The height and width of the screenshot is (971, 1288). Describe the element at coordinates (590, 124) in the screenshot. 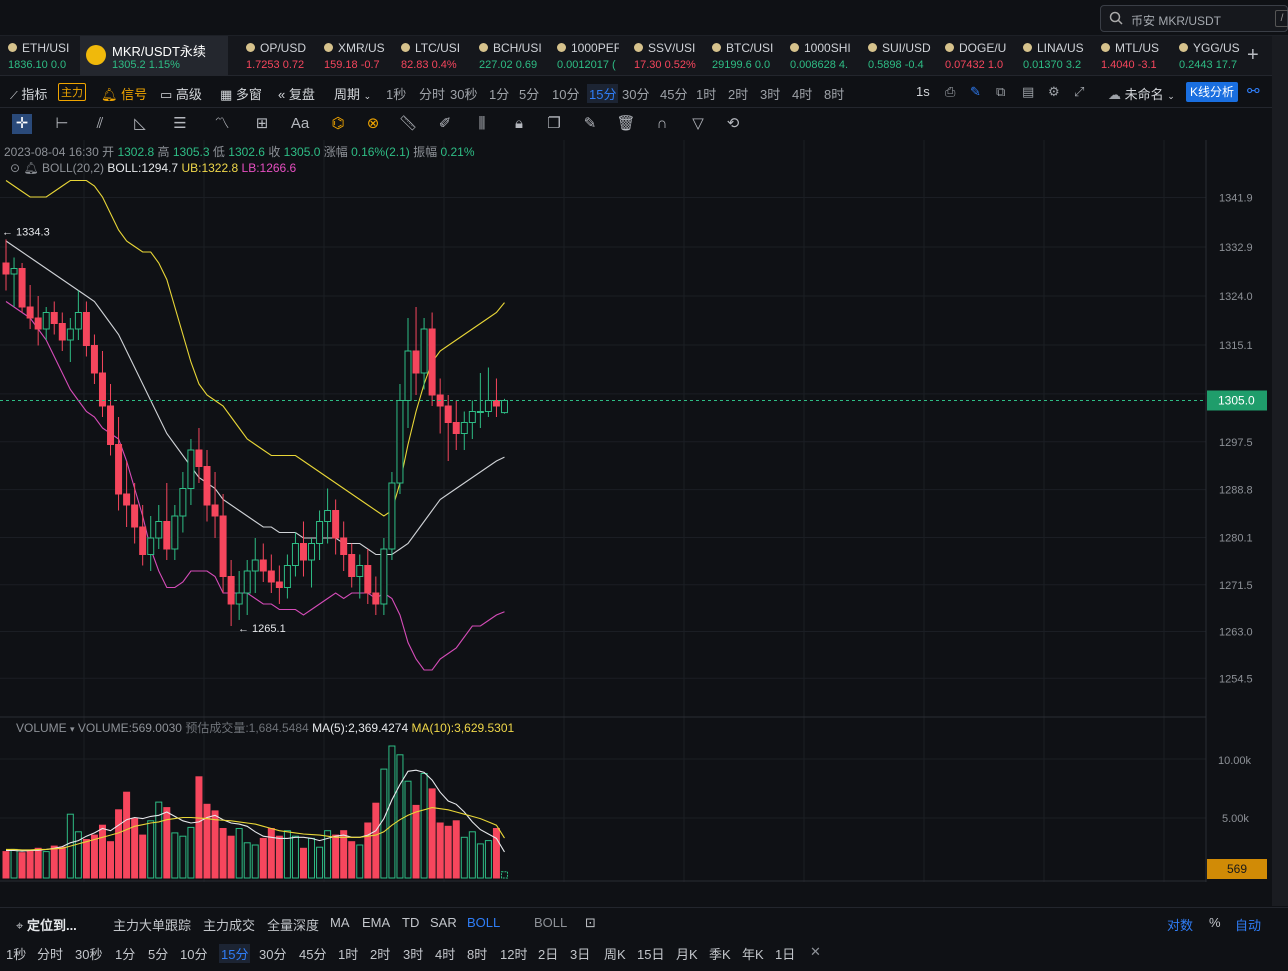

I see `chart-edit-icon: ✎` at that location.